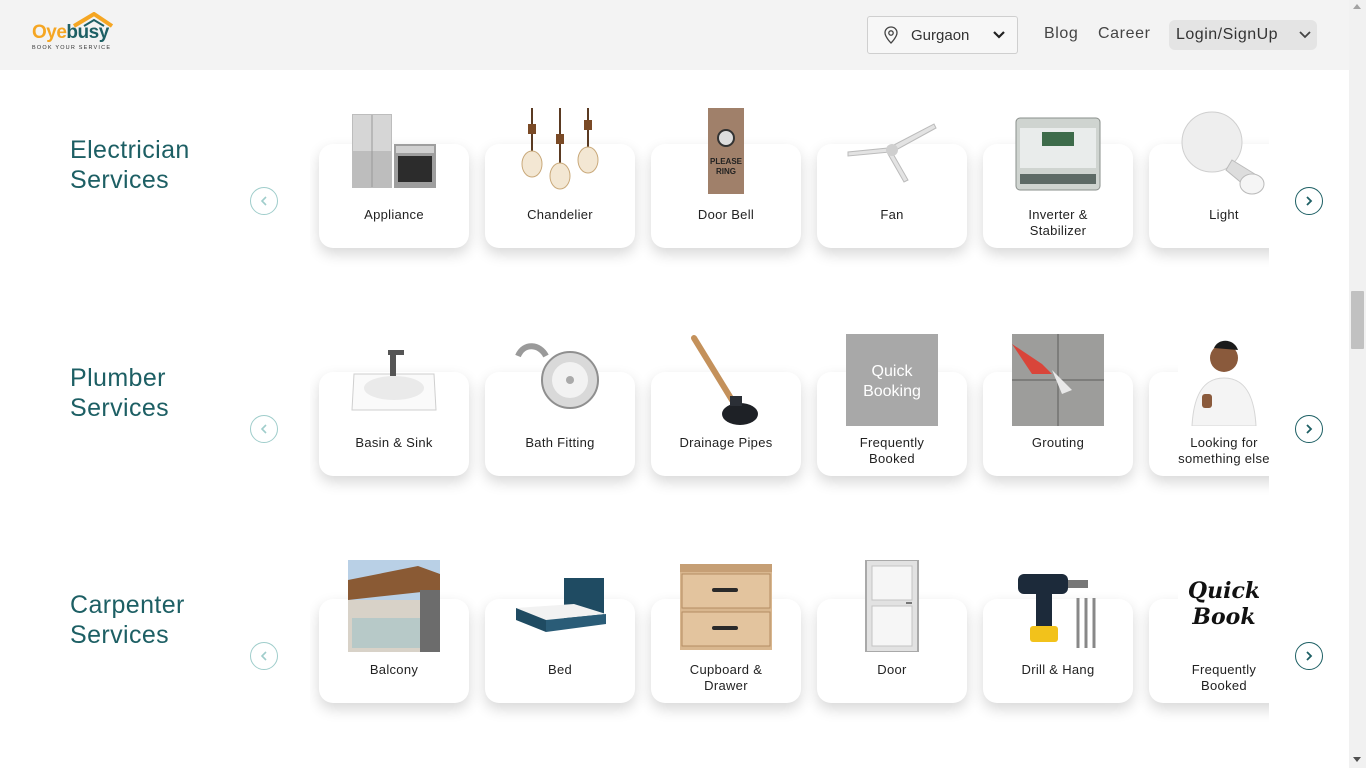 The height and width of the screenshot is (768, 1366). What do you see at coordinates (892, 606) in the screenshot?
I see `door-icon` at bounding box center [892, 606].